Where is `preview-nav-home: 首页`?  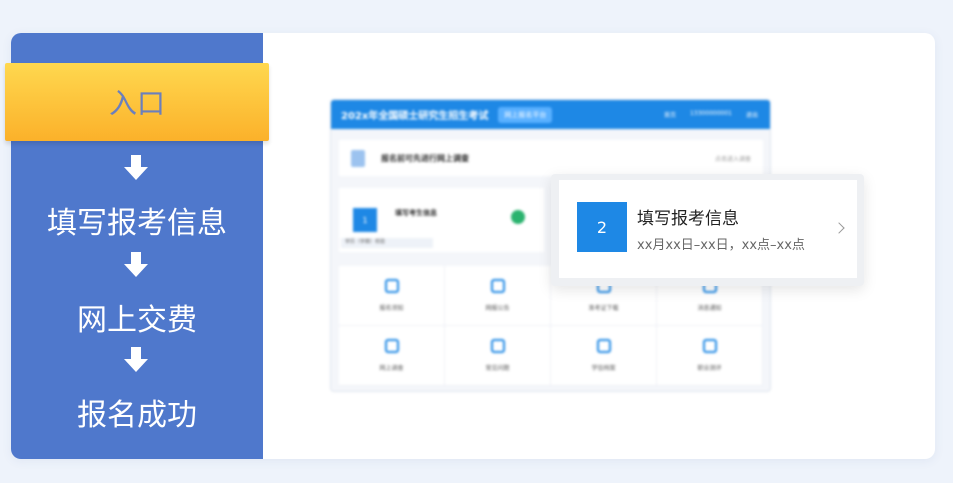
preview-nav-home: 首页 is located at coordinates (669, 115).